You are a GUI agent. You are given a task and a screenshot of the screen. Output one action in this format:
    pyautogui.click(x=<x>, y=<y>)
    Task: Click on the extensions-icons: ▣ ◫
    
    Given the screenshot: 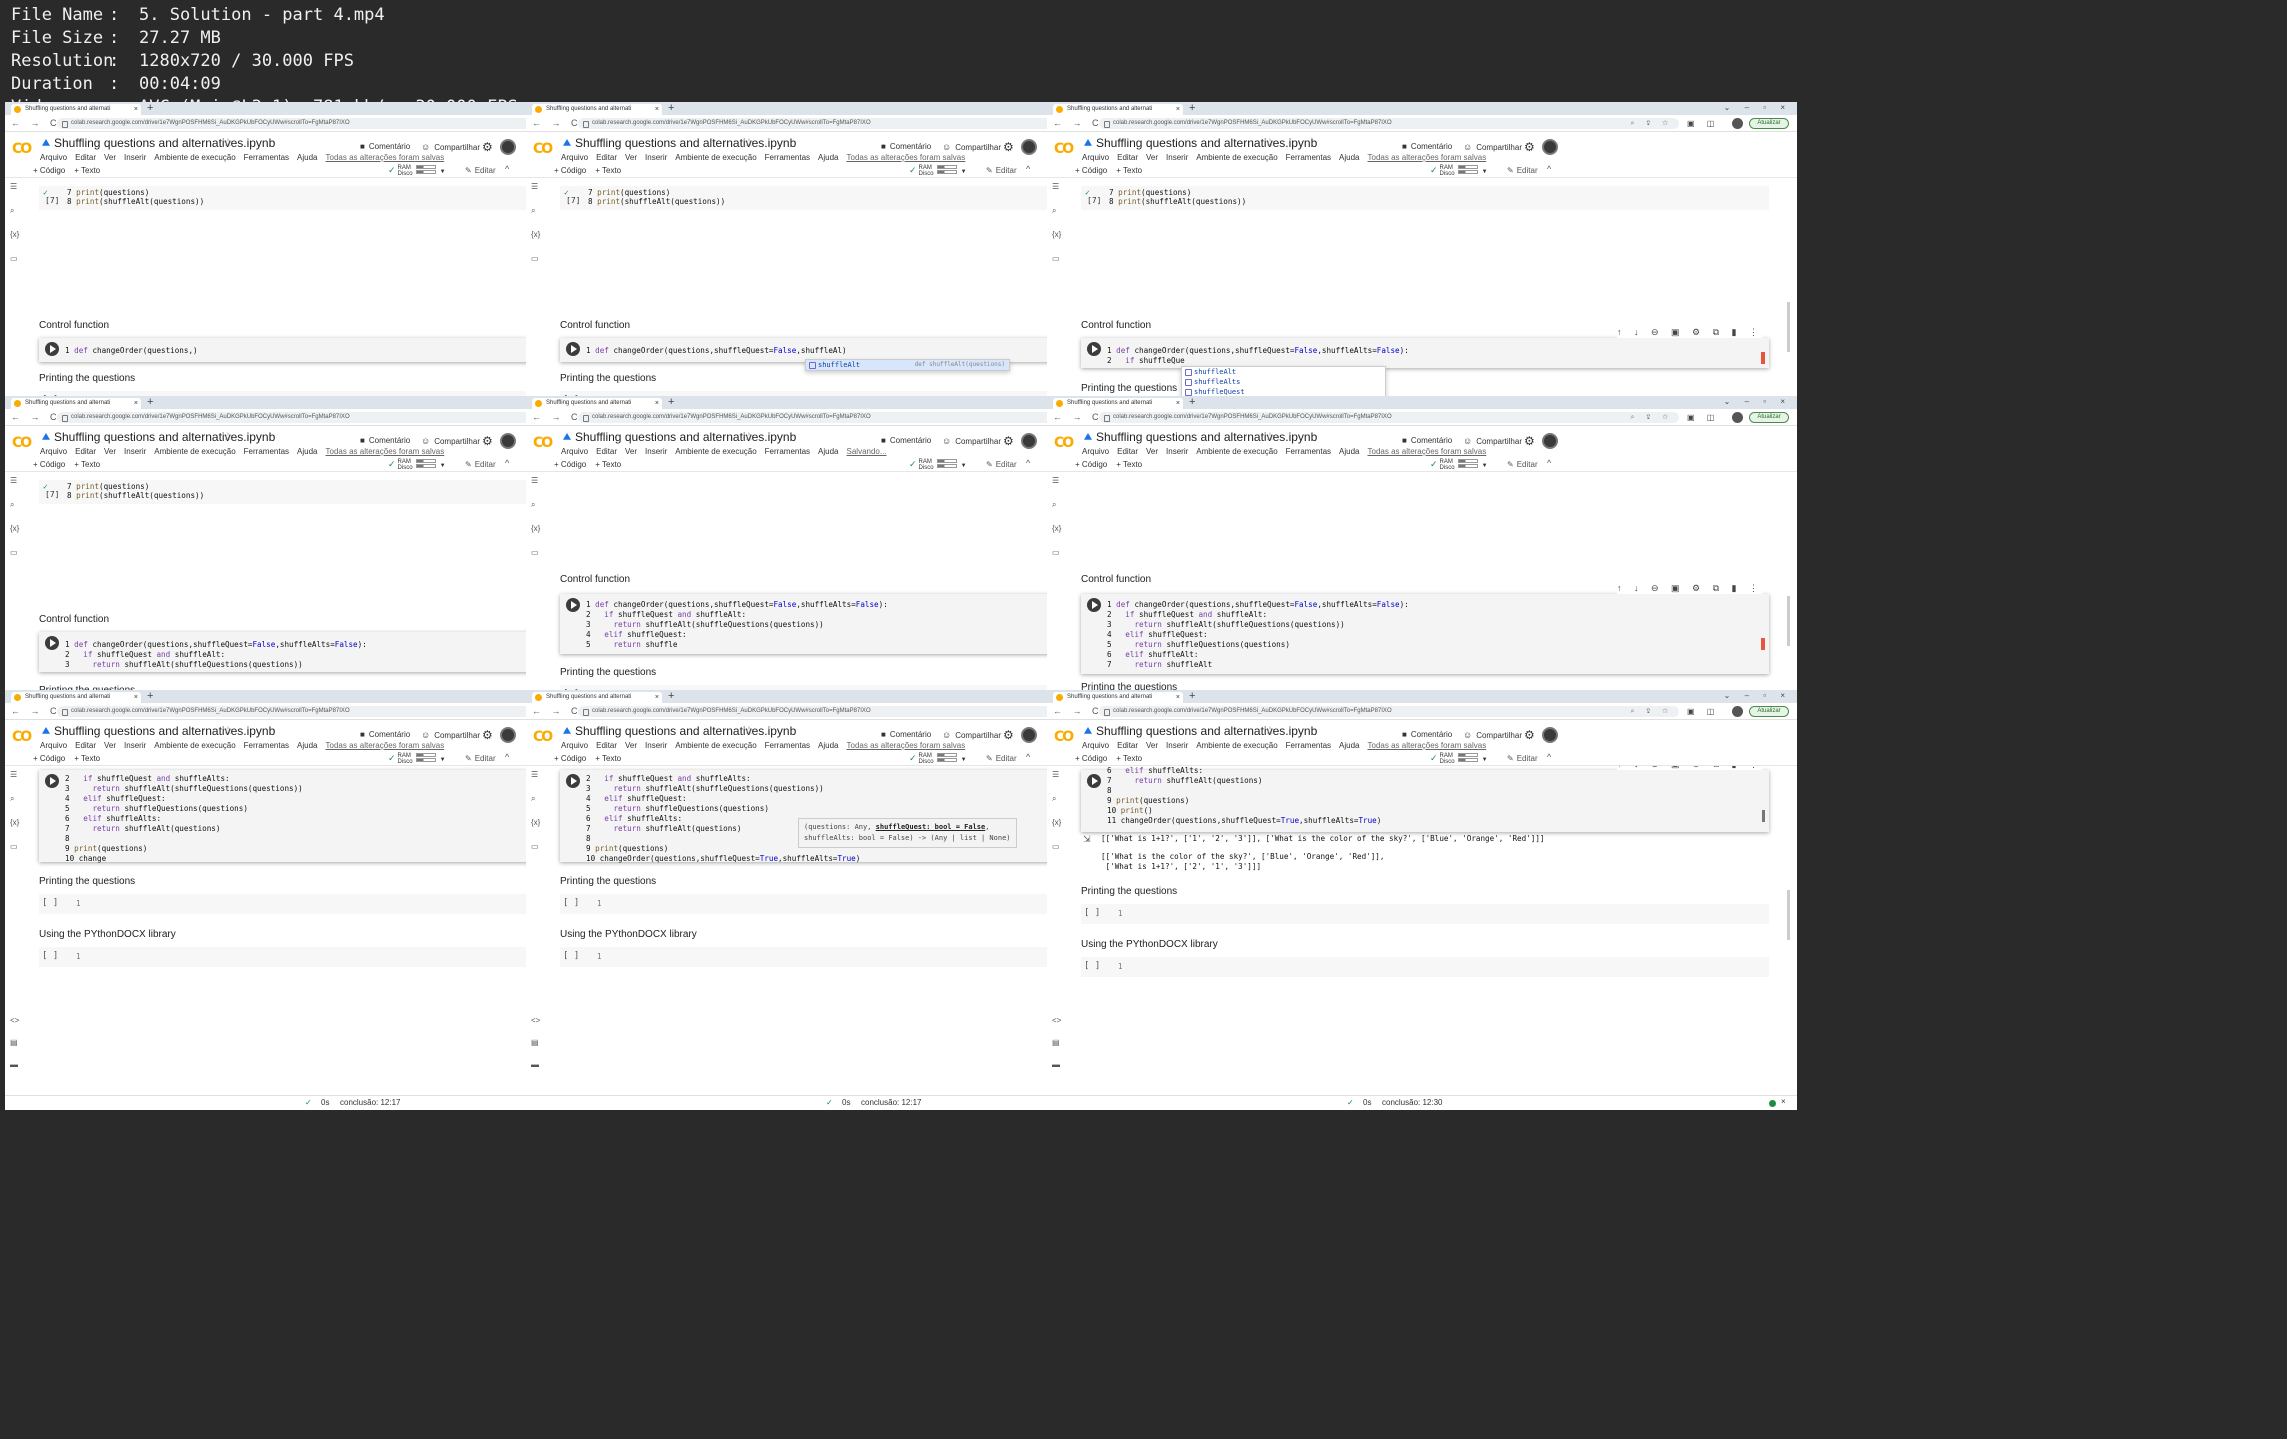 What is the action you would take?
    pyautogui.click(x=1703, y=711)
    